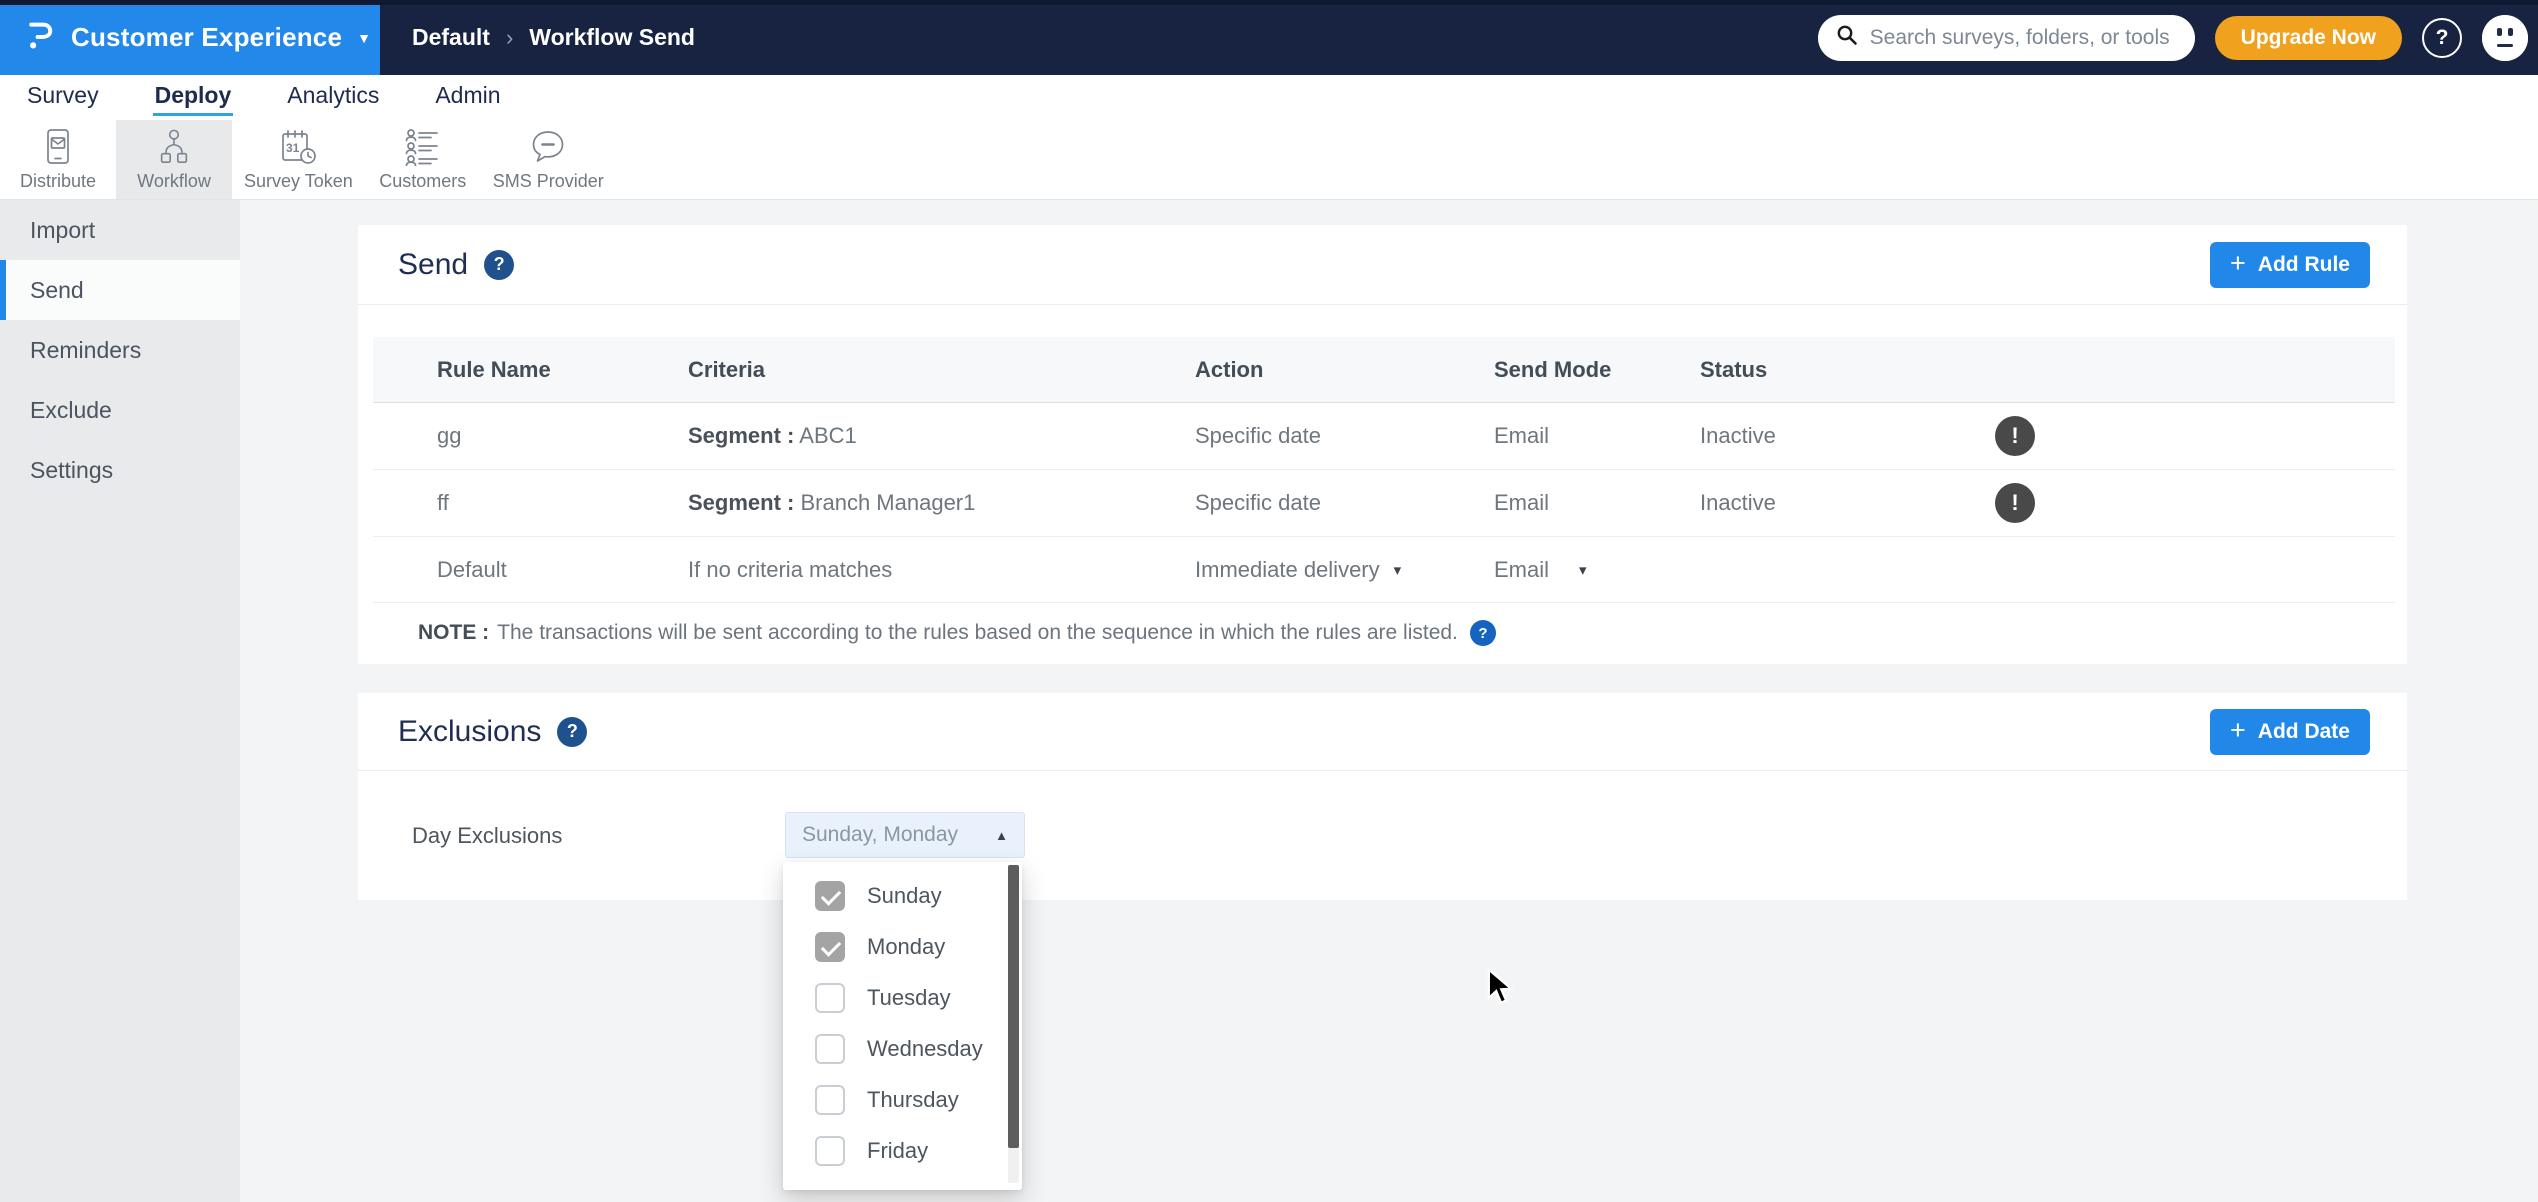  What do you see at coordinates (2024, 37) in the screenshot?
I see `search-input` at bounding box center [2024, 37].